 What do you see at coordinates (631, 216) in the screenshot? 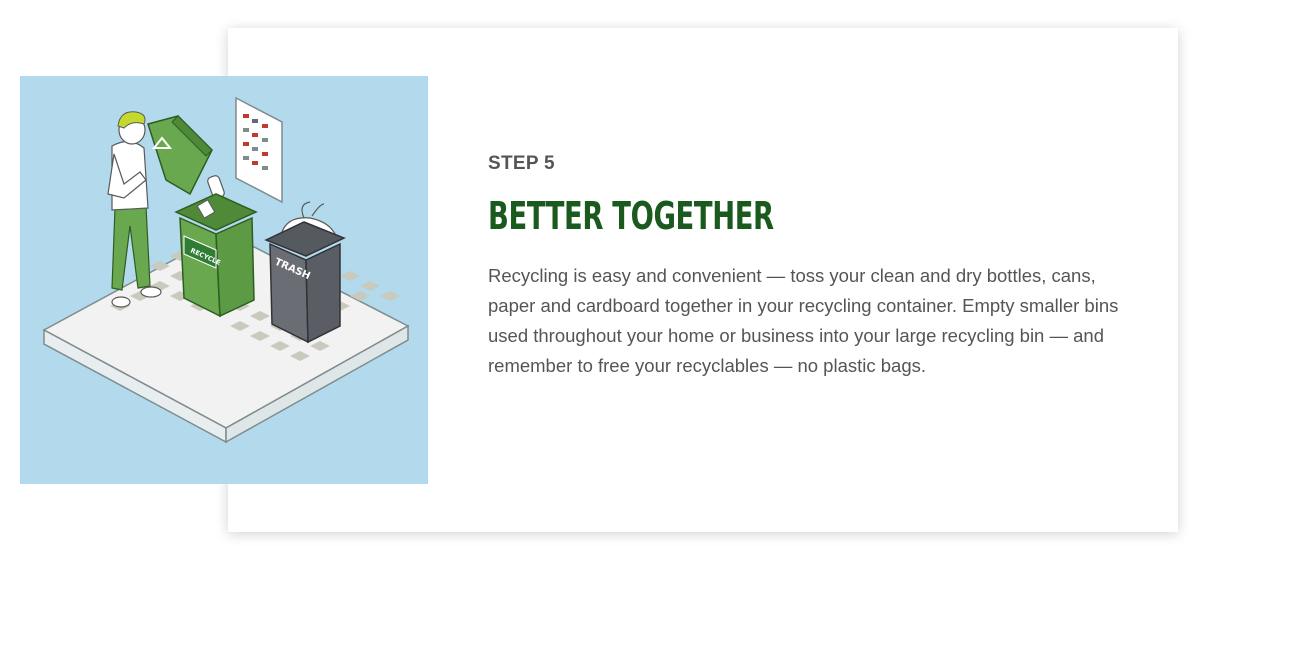
I see `section-title: BETTER TOGETHER` at bounding box center [631, 216].